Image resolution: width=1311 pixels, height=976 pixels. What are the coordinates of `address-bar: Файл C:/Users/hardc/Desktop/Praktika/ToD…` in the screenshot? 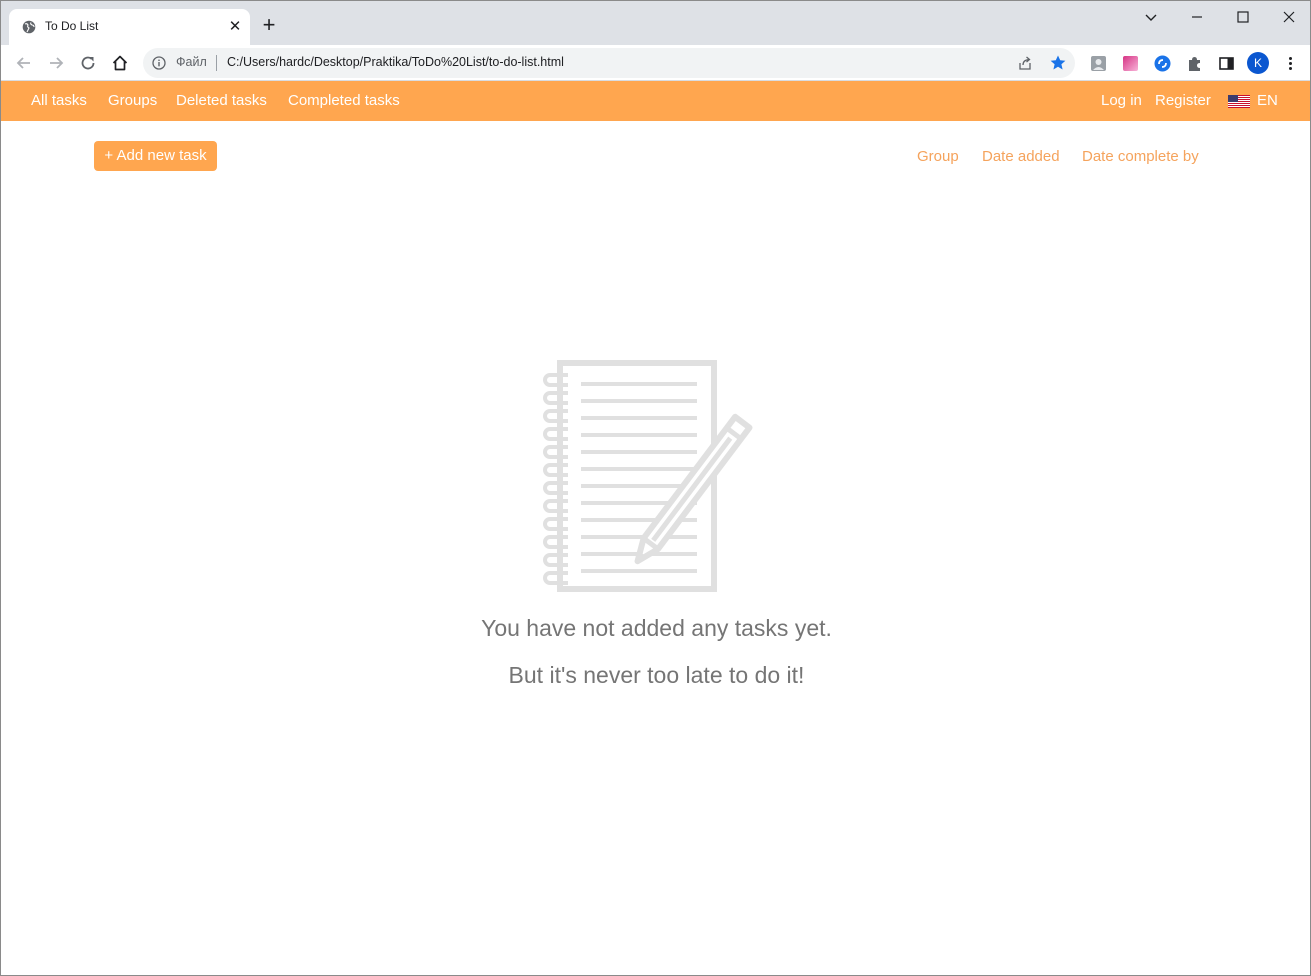 It's located at (609, 63).